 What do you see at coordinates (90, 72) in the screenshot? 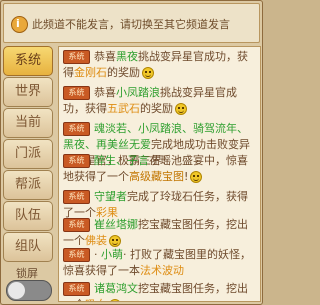
I see `item-name: 金刚石` at bounding box center [90, 72].